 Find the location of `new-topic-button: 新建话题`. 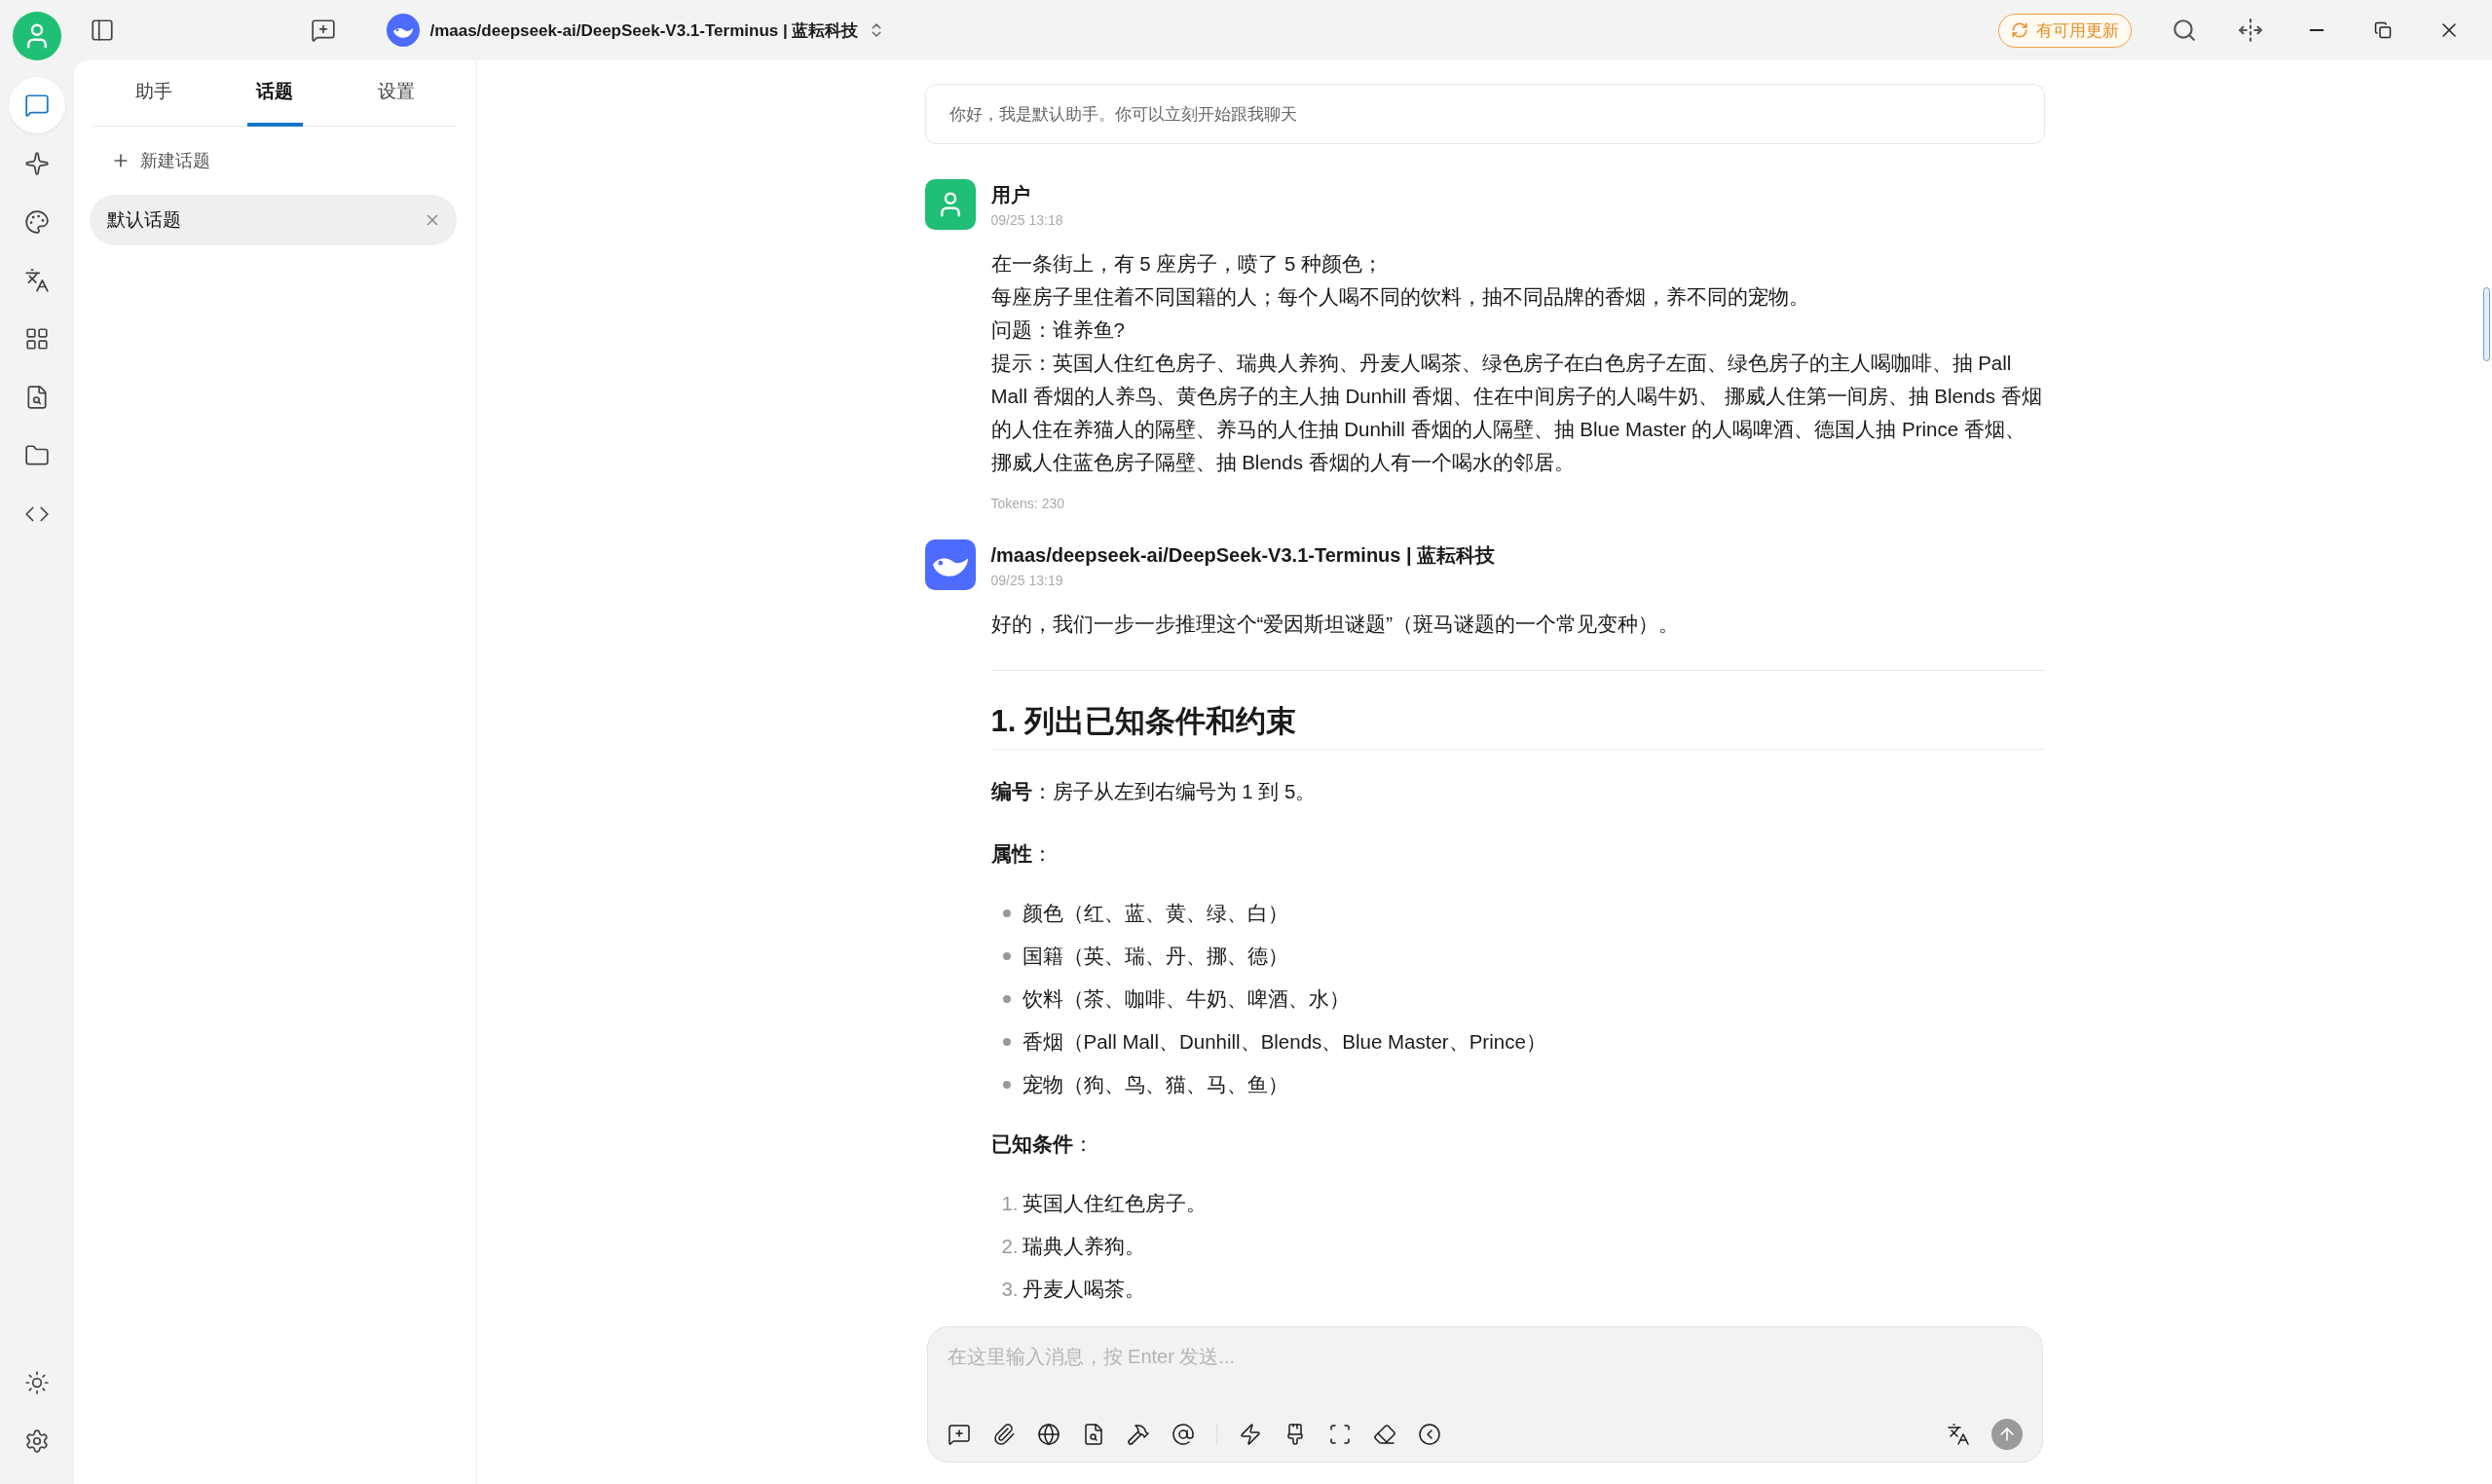

new-topic-button: 新建话题 is located at coordinates (150, 160).